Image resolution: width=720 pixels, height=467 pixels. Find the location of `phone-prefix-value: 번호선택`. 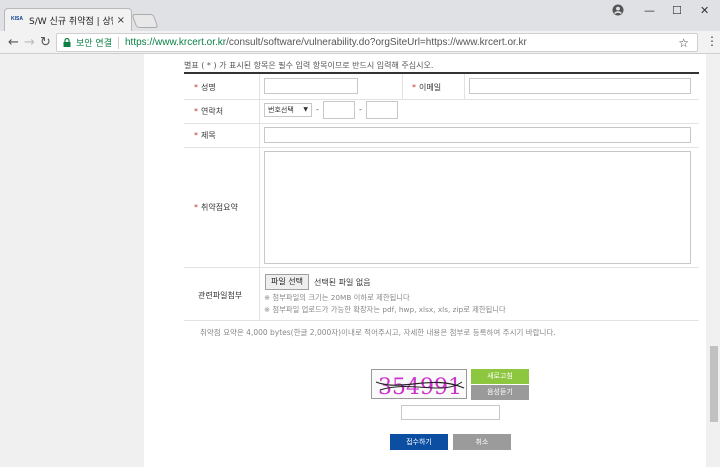

phone-prefix-value: 번호선택 is located at coordinates (281, 110).